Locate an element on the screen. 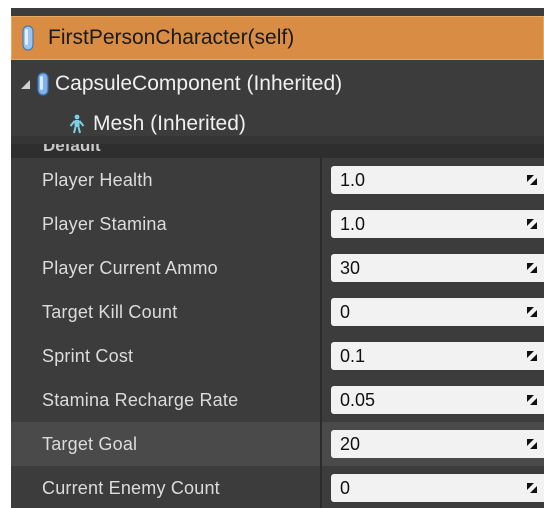  property-row: Sprint Cost 0.1 is located at coordinates (277, 356).